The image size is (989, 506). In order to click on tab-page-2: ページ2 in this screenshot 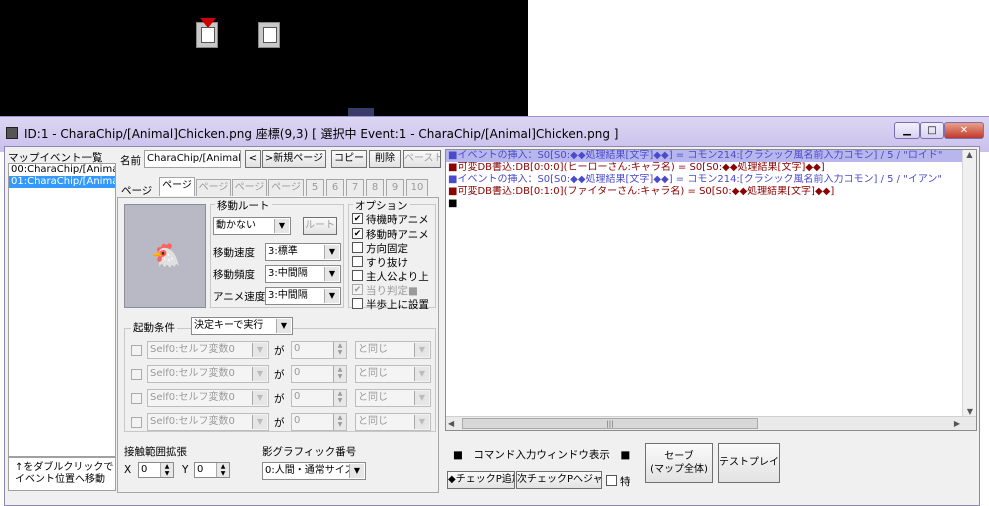, I will do `click(213, 194)`.